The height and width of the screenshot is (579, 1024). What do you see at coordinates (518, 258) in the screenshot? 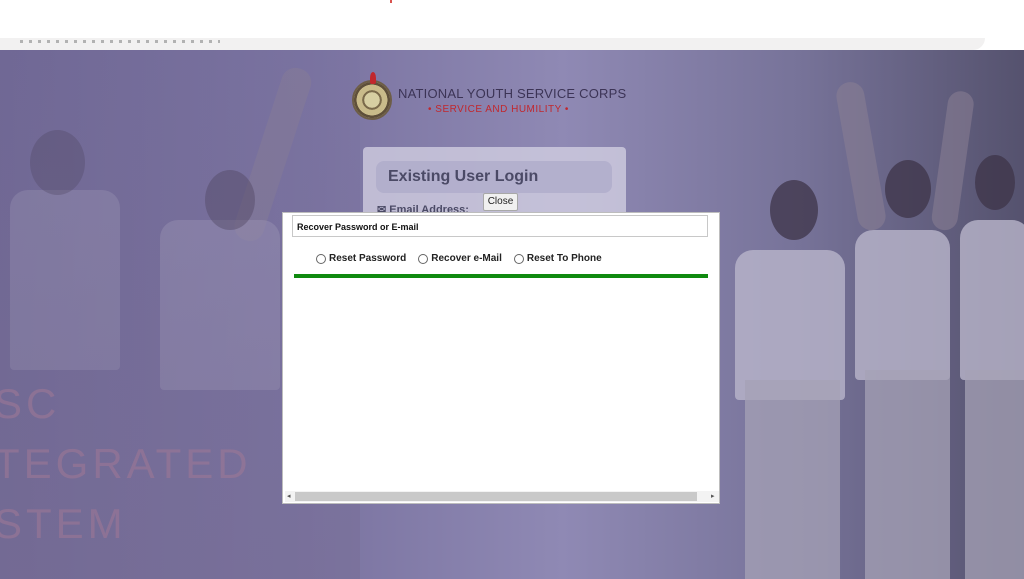
I see `reset-to-phone-radio` at bounding box center [518, 258].